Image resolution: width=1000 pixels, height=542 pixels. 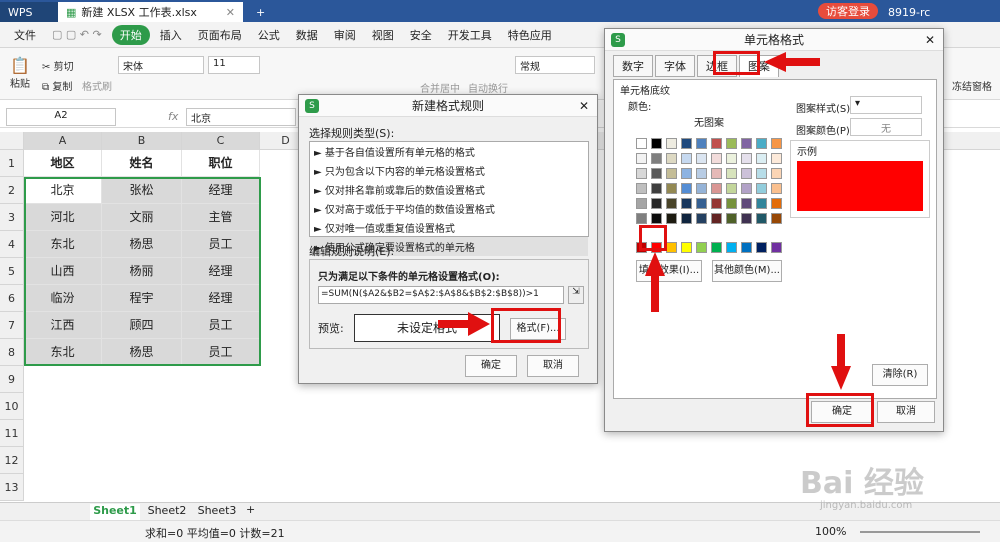 What do you see at coordinates (12, 406) in the screenshot?
I see `row-header: 10` at bounding box center [12, 406].